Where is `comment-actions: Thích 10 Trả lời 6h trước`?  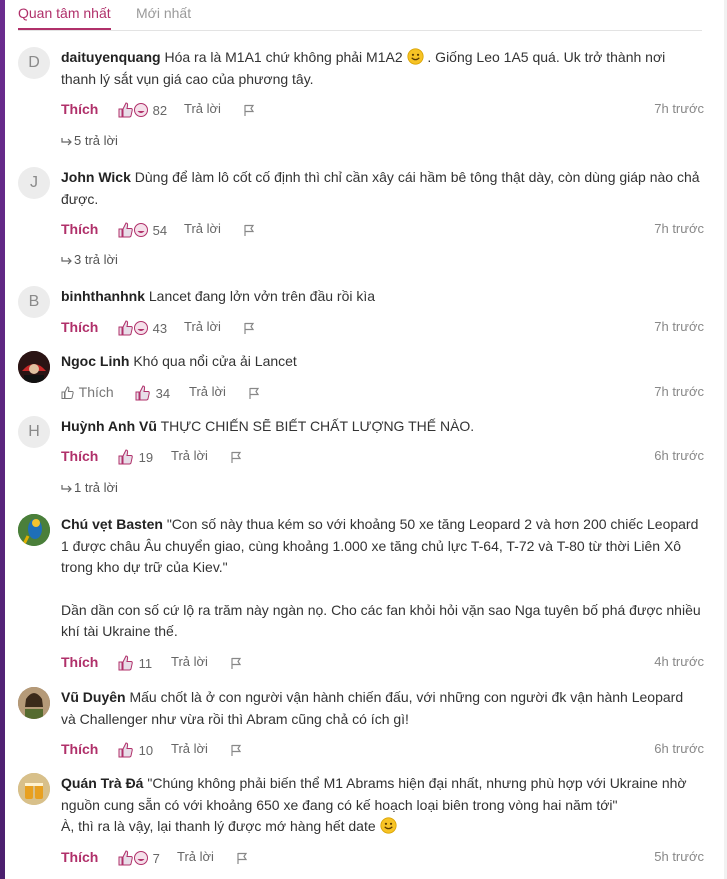
comment-actions: Thích 10 Trả lời 6h trước is located at coordinates (382, 751).